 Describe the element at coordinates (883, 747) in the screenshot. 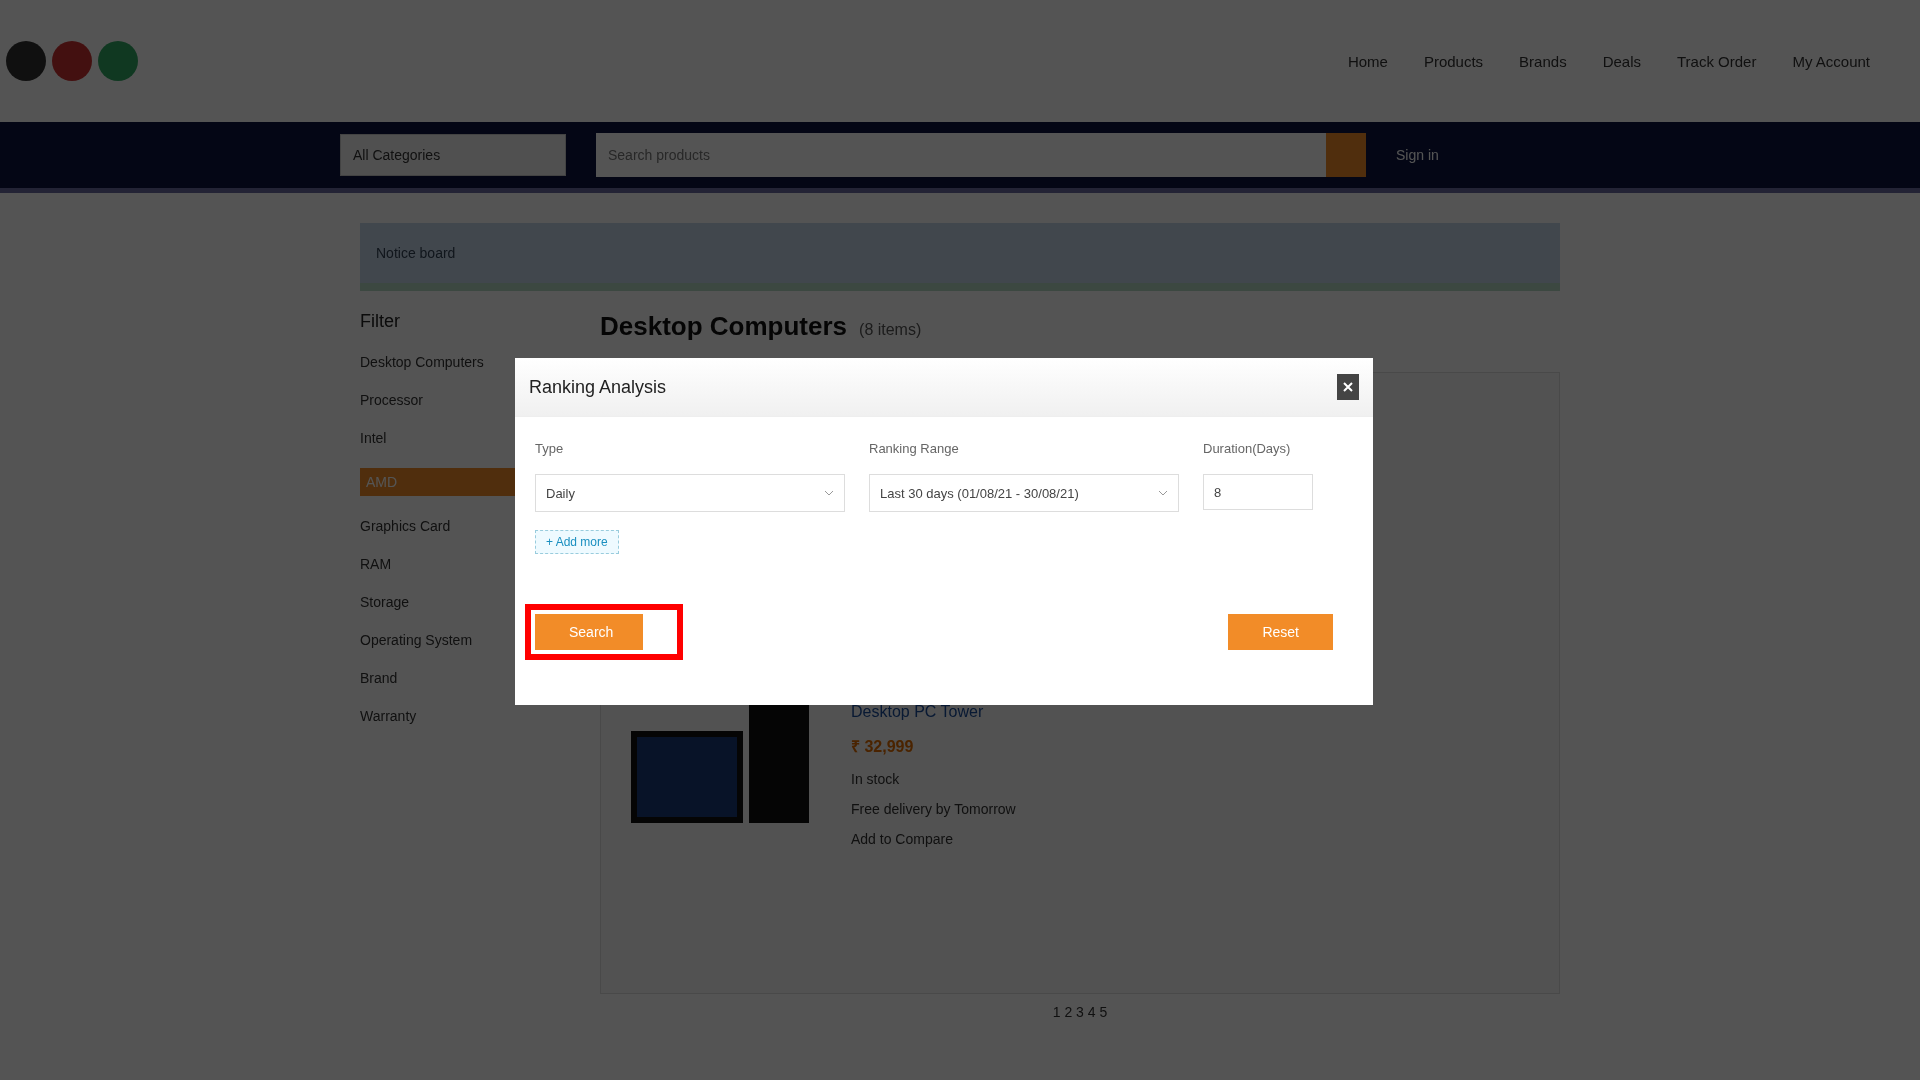

I see `product-price: ₹ 32,999` at that location.